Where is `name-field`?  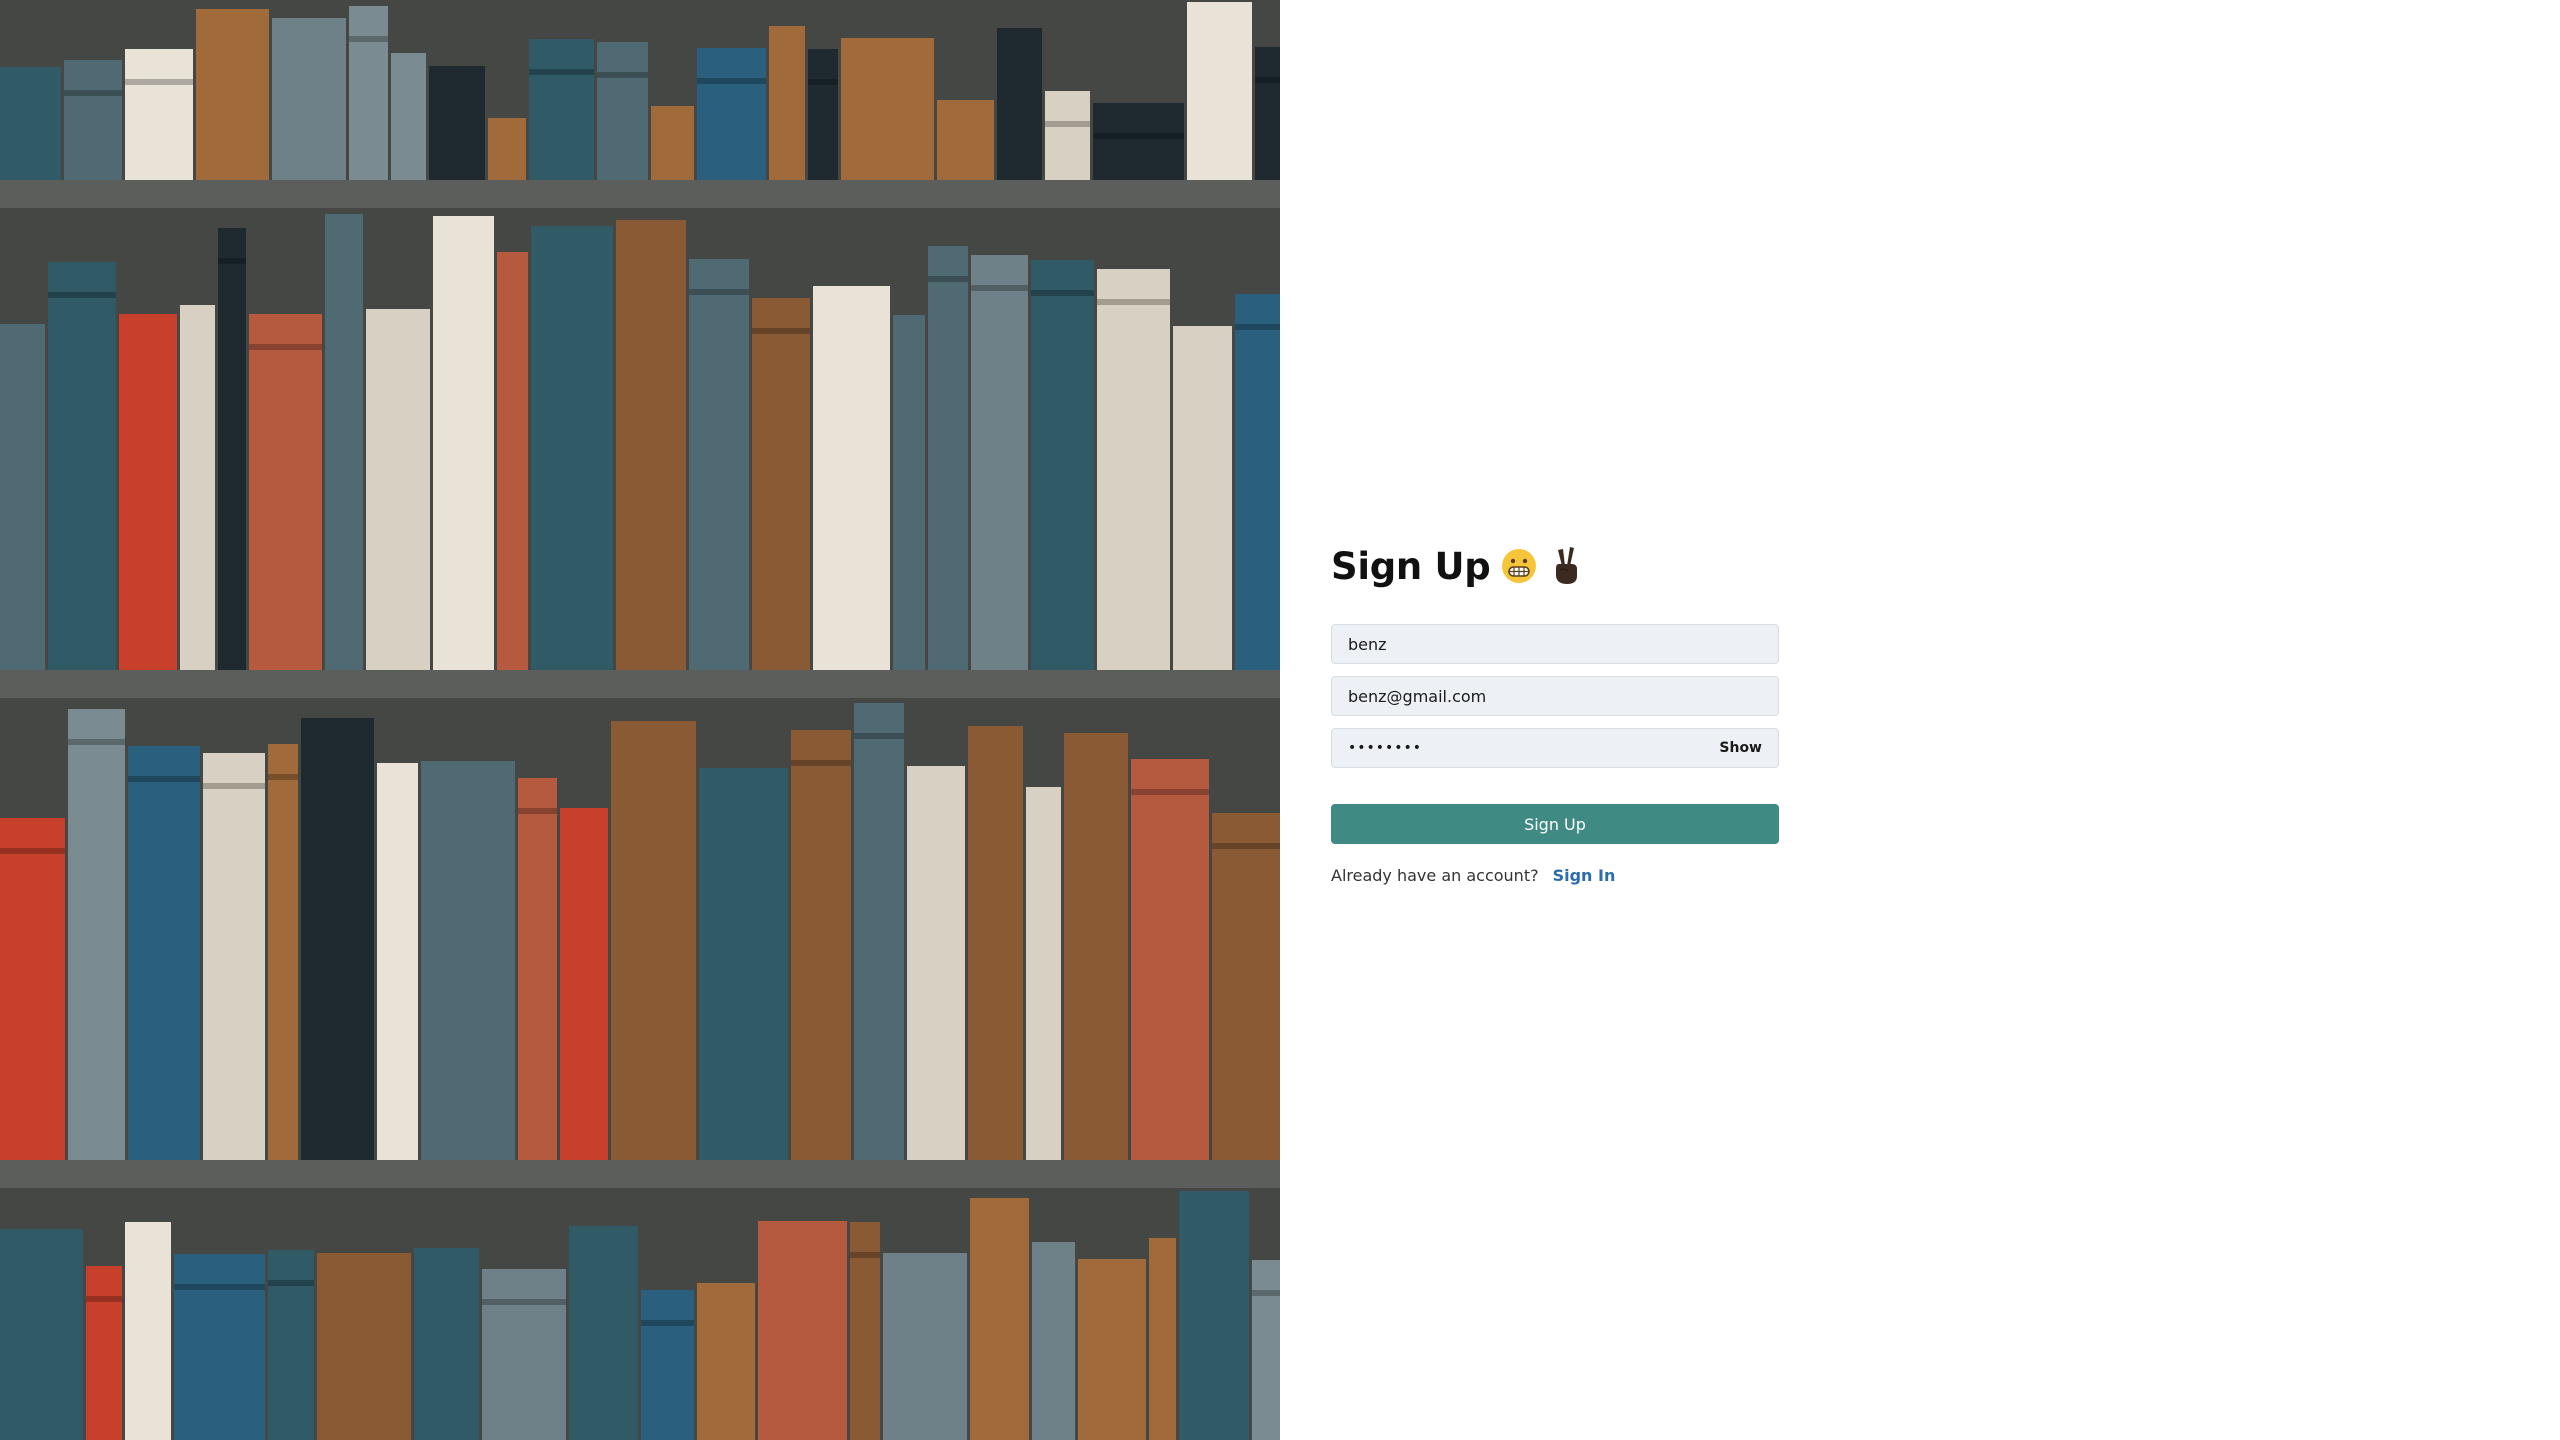
name-field is located at coordinates (1555, 644).